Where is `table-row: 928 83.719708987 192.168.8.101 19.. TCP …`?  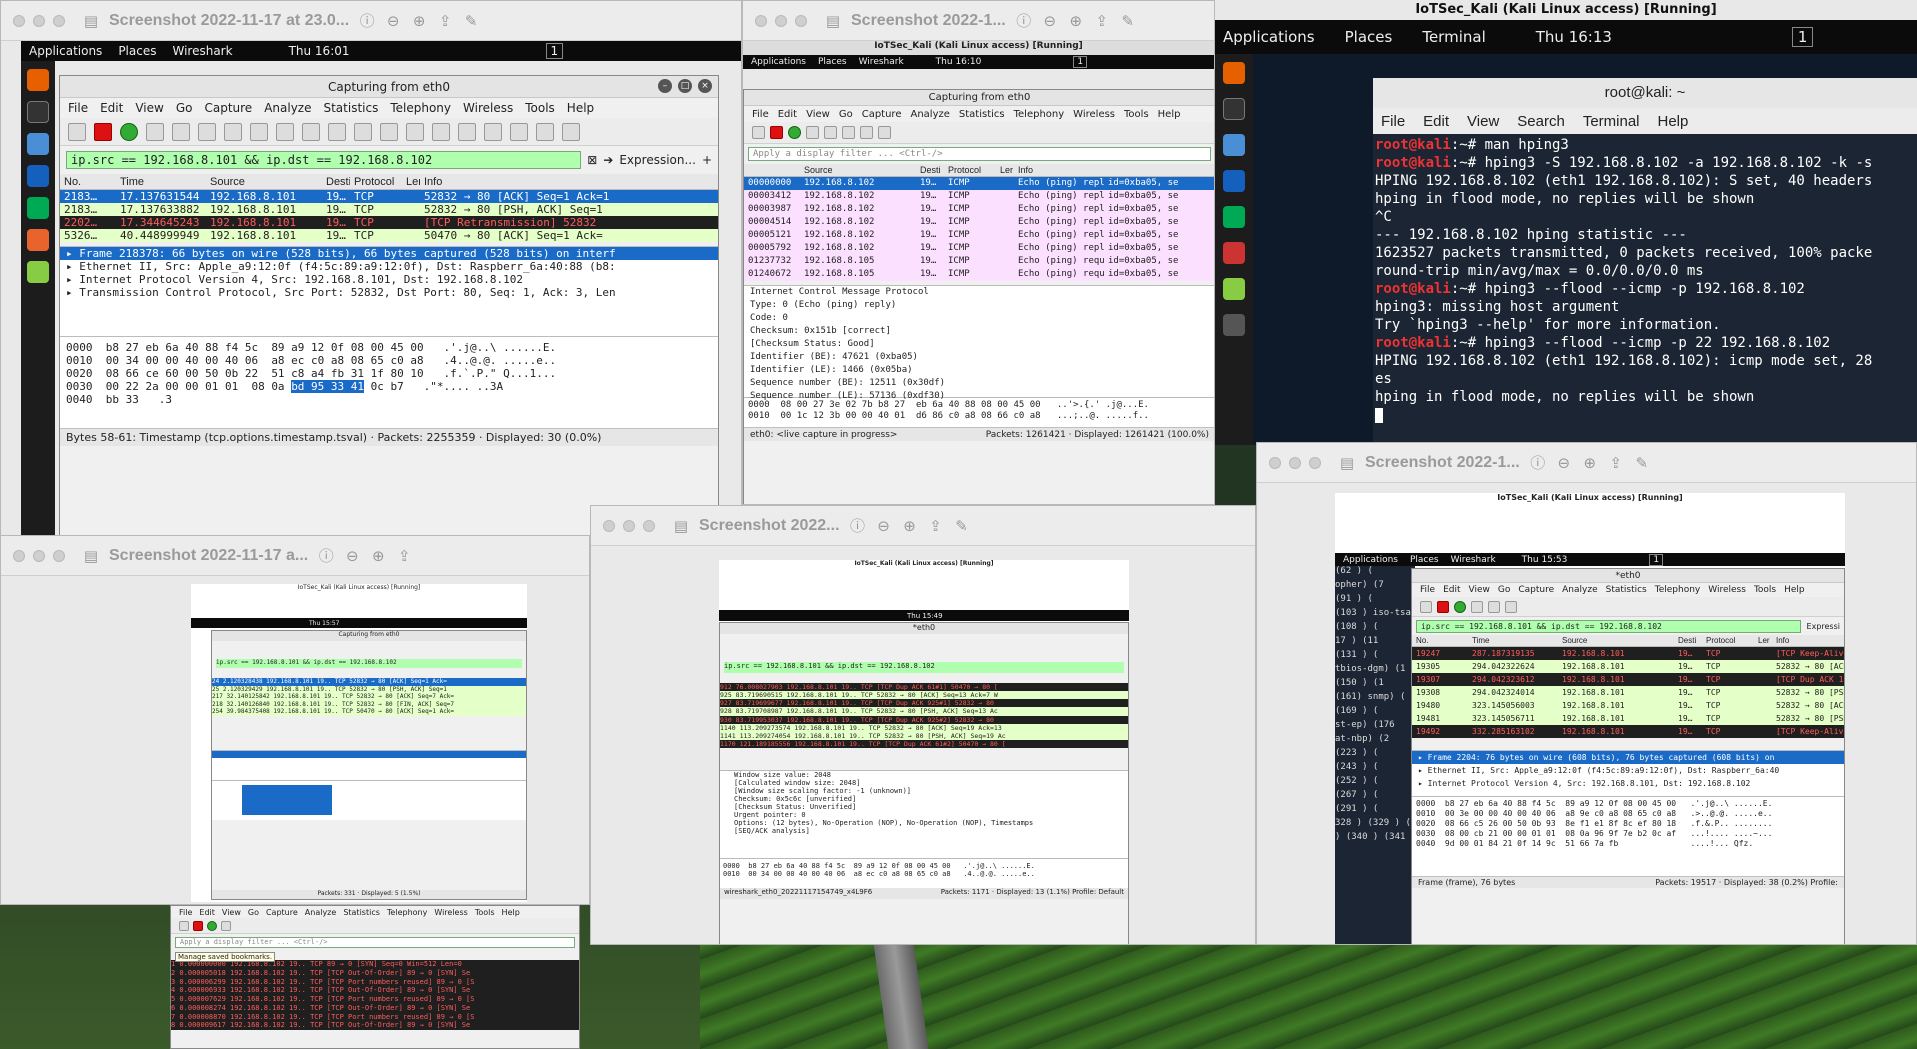
table-row: 928 83.719708987 192.168.8.101 19.. TCP … is located at coordinates (924, 711).